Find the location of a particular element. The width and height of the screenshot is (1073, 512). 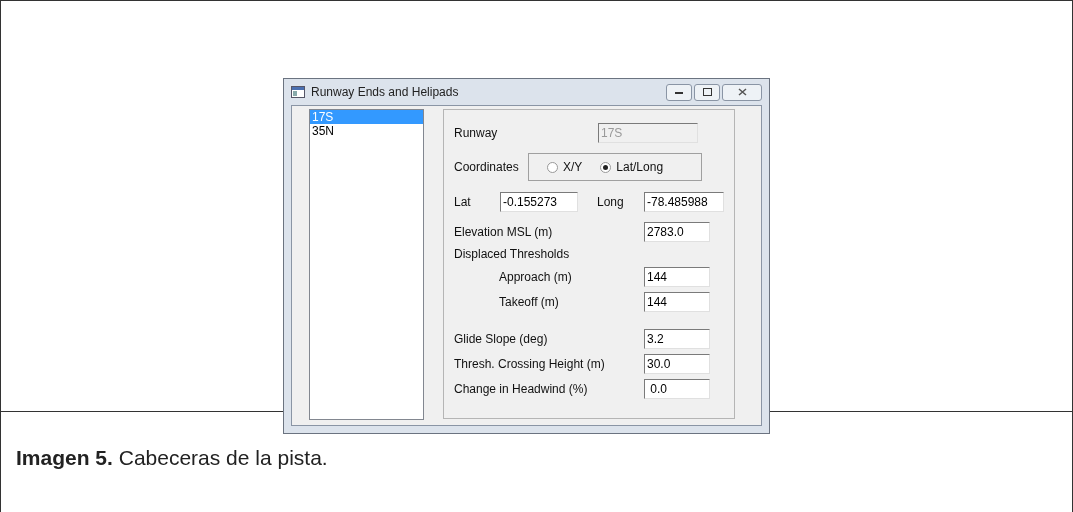

window-icon is located at coordinates (298, 92).